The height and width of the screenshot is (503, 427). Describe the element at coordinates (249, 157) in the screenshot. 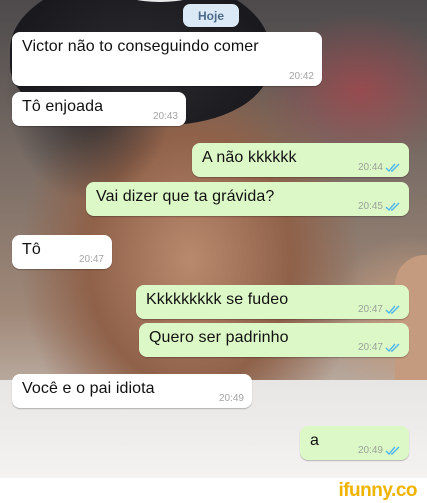

I see `message-text: A não kkkkkk` at that location.